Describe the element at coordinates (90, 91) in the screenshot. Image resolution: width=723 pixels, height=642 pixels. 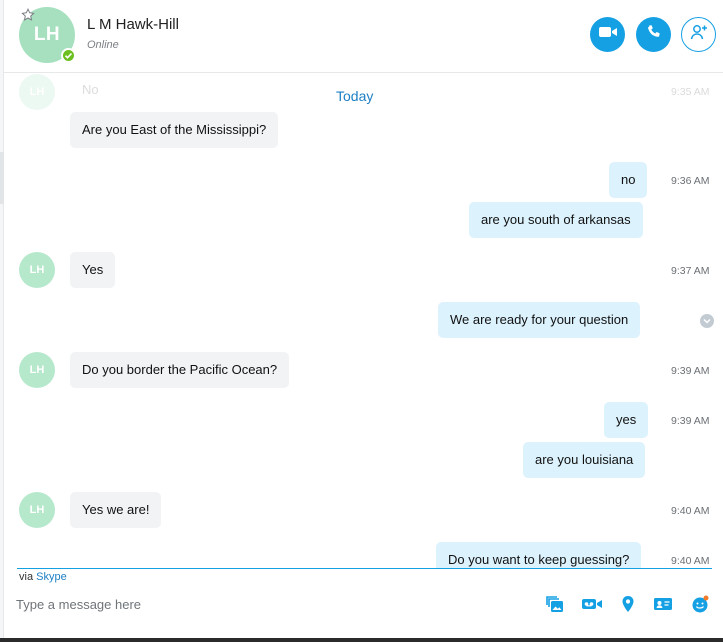
I see `message-bubble-incoming: No` at that location.